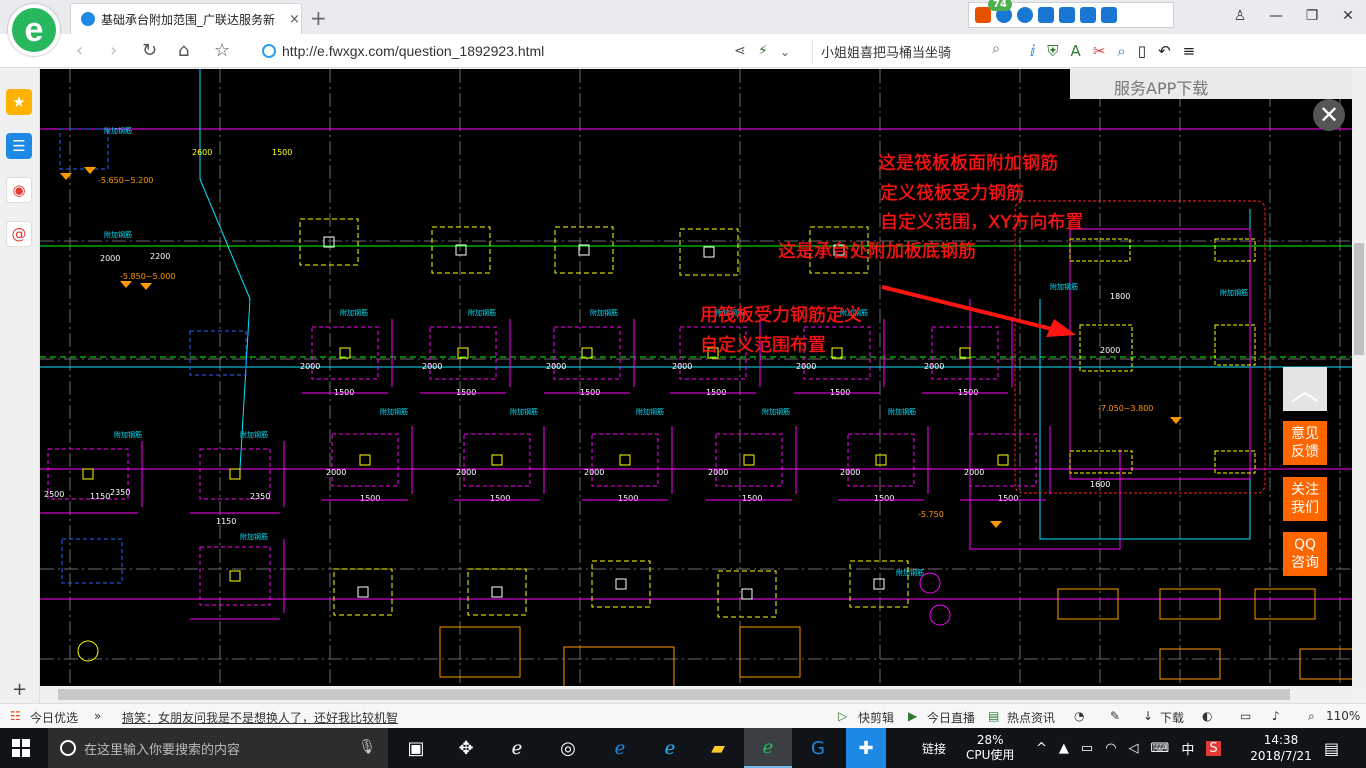 The height and width of the screenshot is (768, 1366). What do you see at coordinates (1099, 51) in the screenshot?
I see `scissors-icon: ✂` at bounding box center [1099, 51].